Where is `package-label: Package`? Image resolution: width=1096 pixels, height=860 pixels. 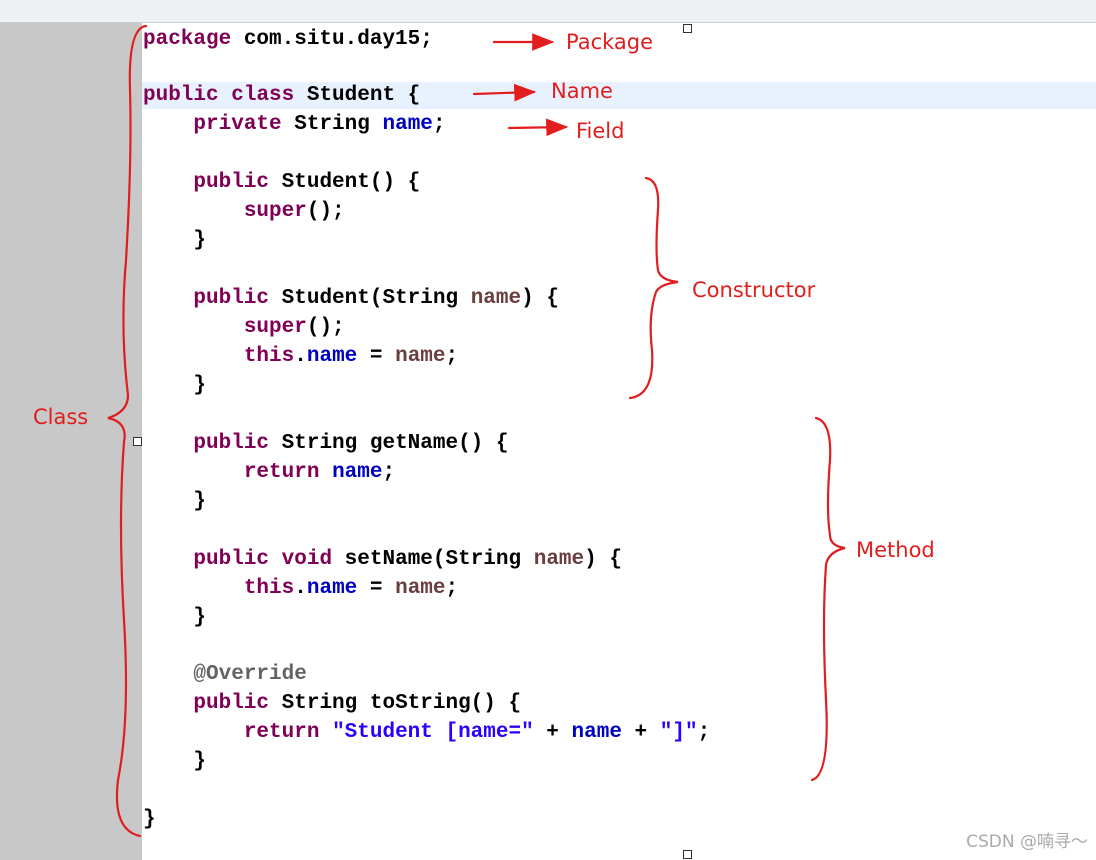 package-label: Package is located at coordinates (610, 42).